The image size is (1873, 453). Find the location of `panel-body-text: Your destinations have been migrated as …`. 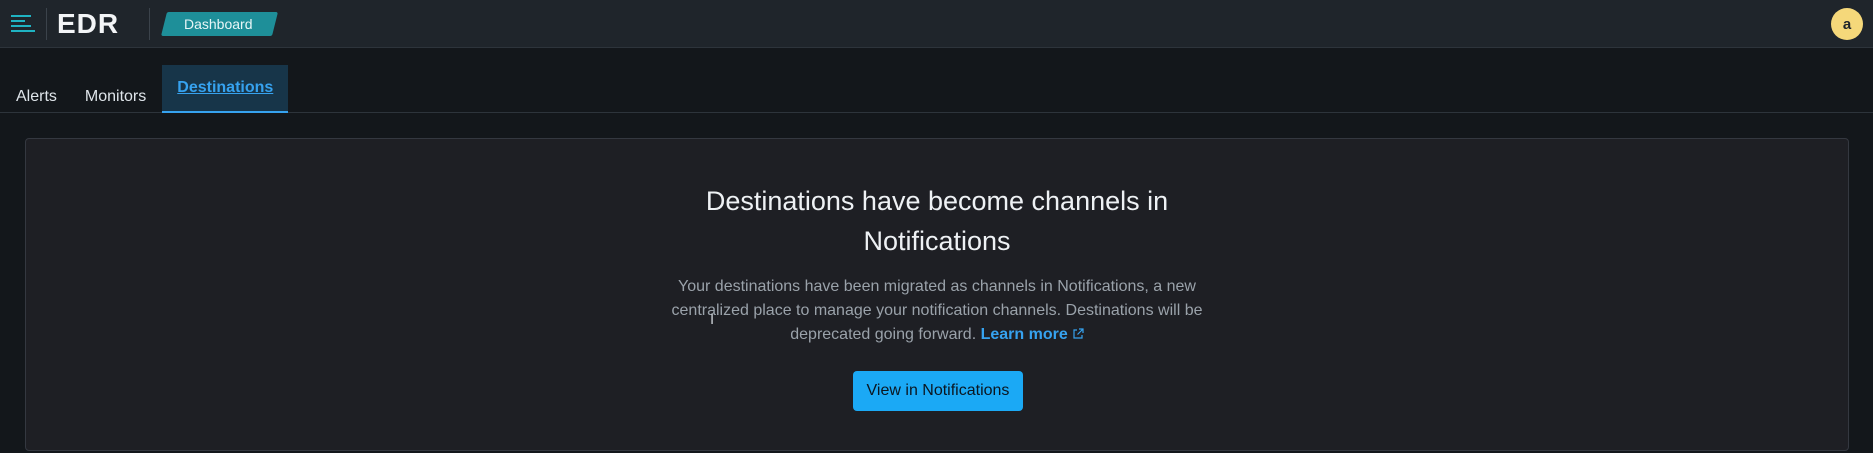

panel-body-text: Your destinations have been migrated as … is located at coordinates (937, 310).